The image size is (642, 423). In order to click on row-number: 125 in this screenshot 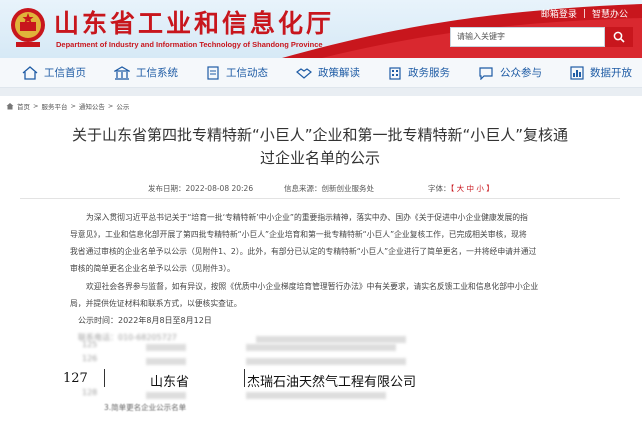, I will do `click(90, 344)`.